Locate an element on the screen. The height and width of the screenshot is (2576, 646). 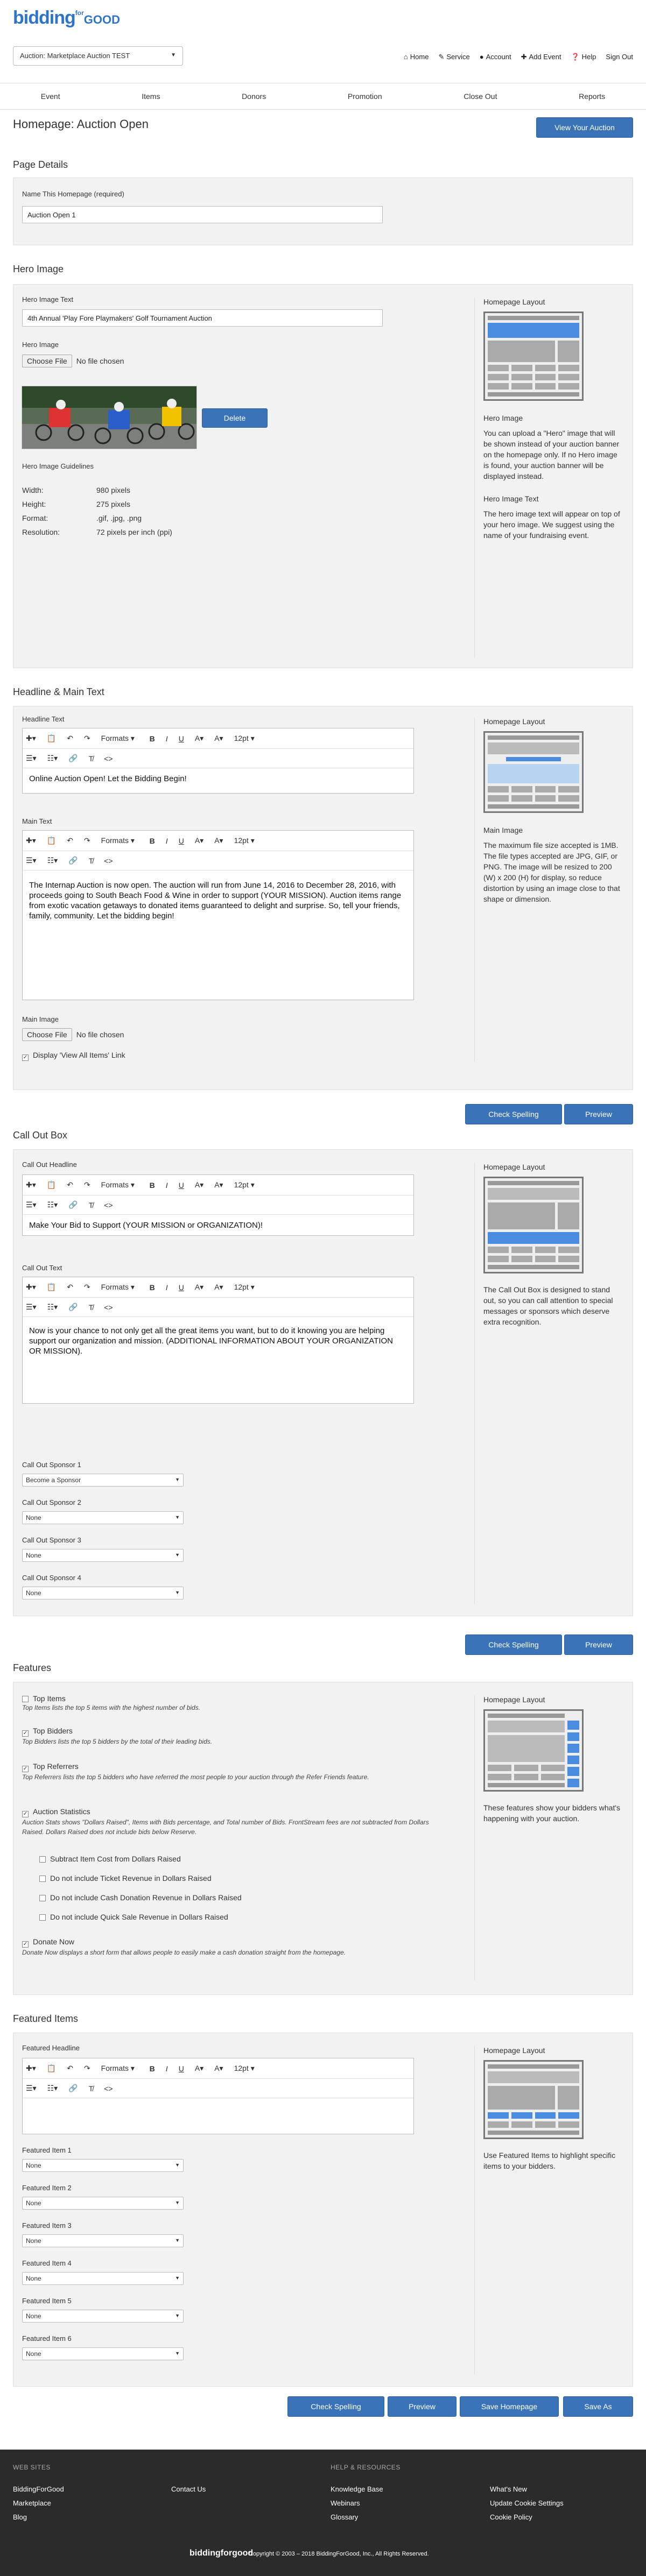
save-homepage-button: Save Homepage is located at coordinates (509, 2406).